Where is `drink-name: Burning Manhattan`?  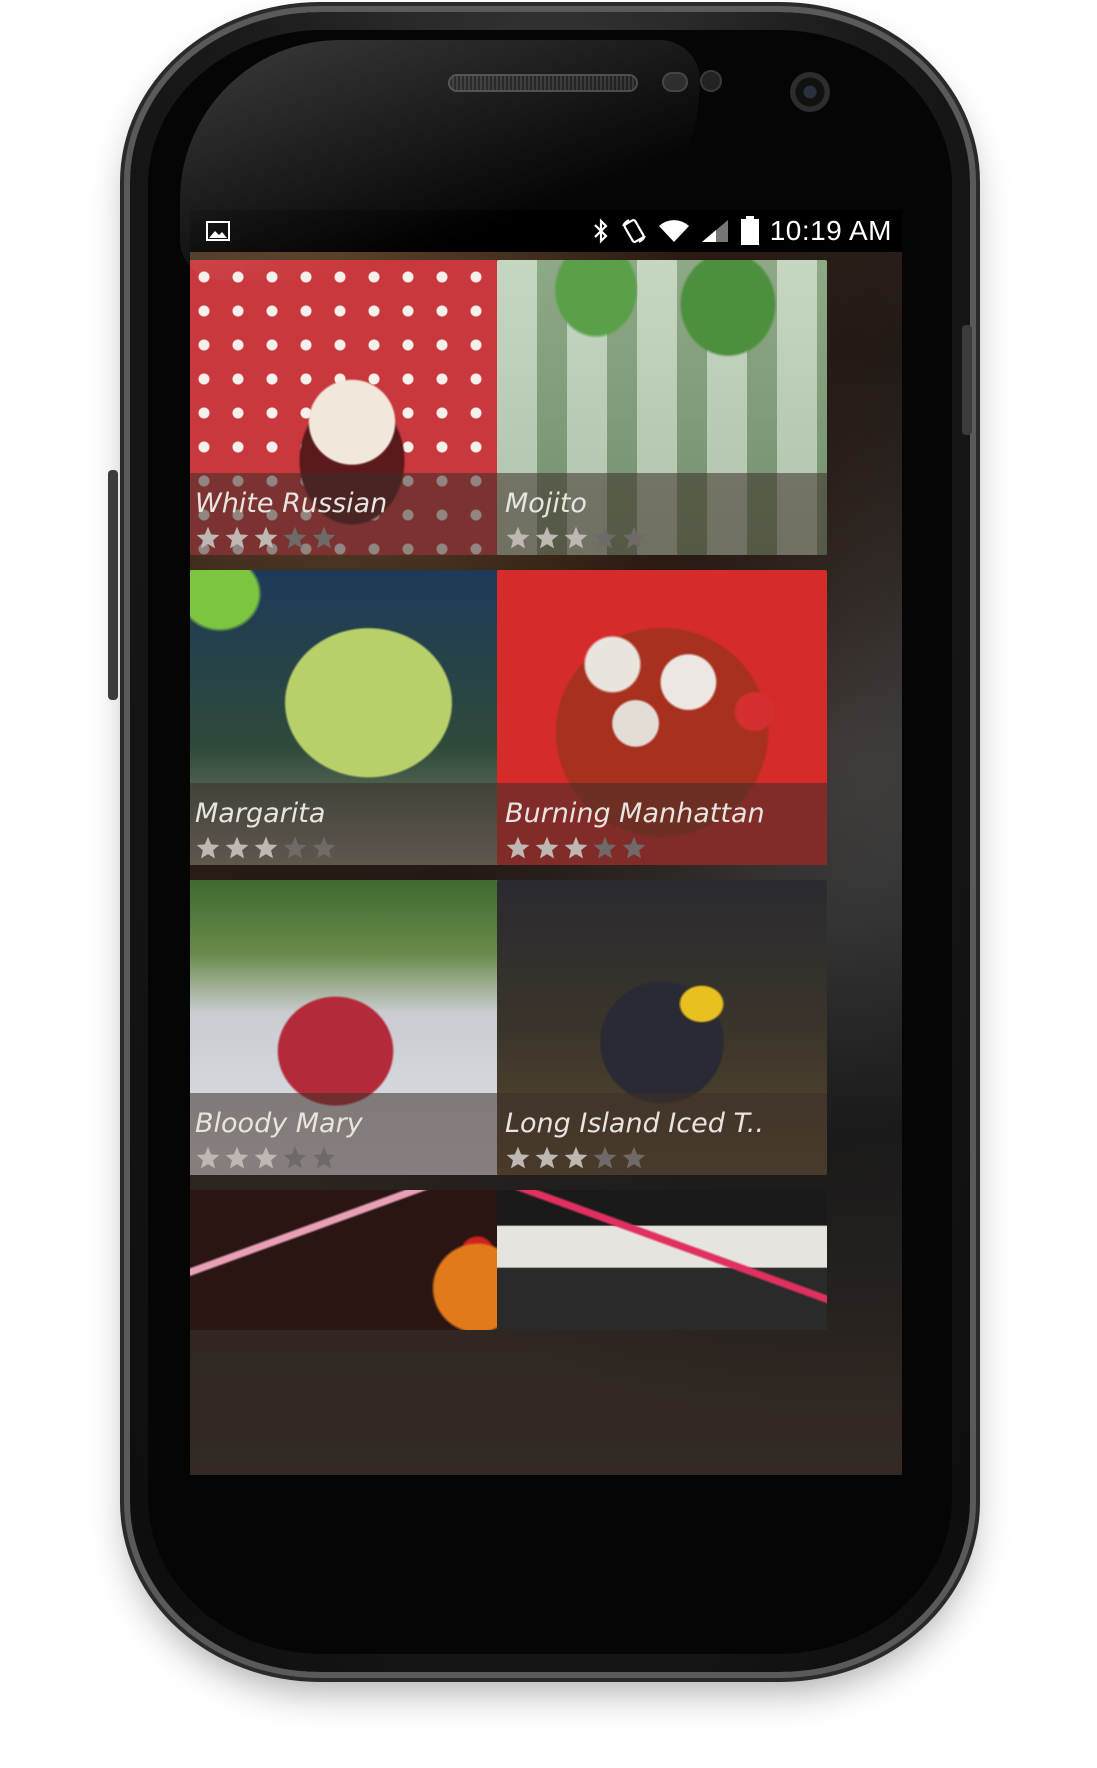
drink-name: Burning Manhattan is located at coordinates (635, 813).